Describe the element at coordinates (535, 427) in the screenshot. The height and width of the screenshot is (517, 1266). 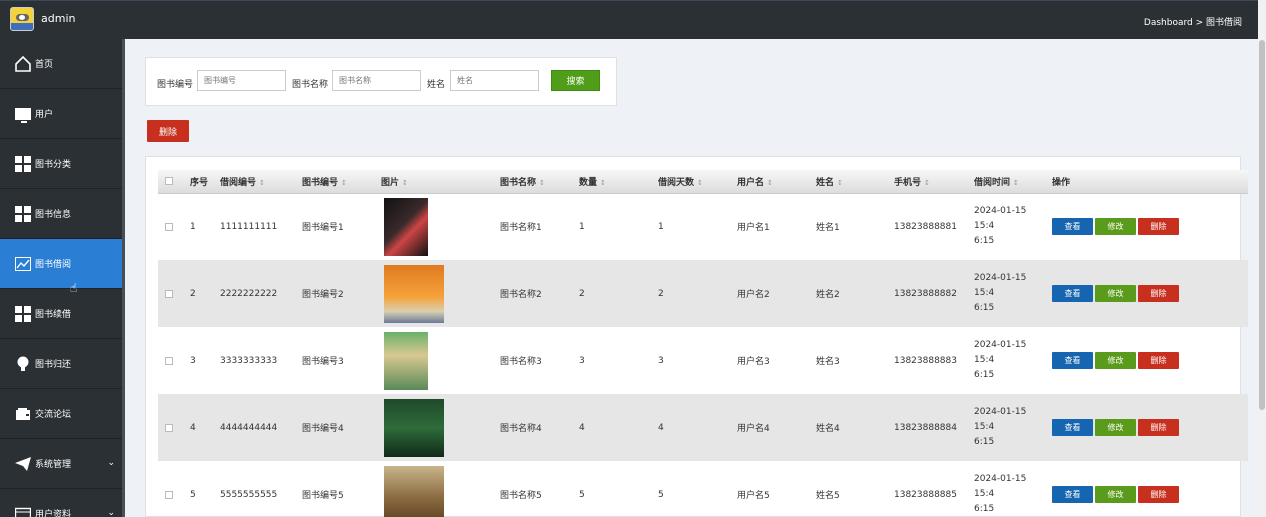
I see `book-name-cell: 图书名称4` at that location.